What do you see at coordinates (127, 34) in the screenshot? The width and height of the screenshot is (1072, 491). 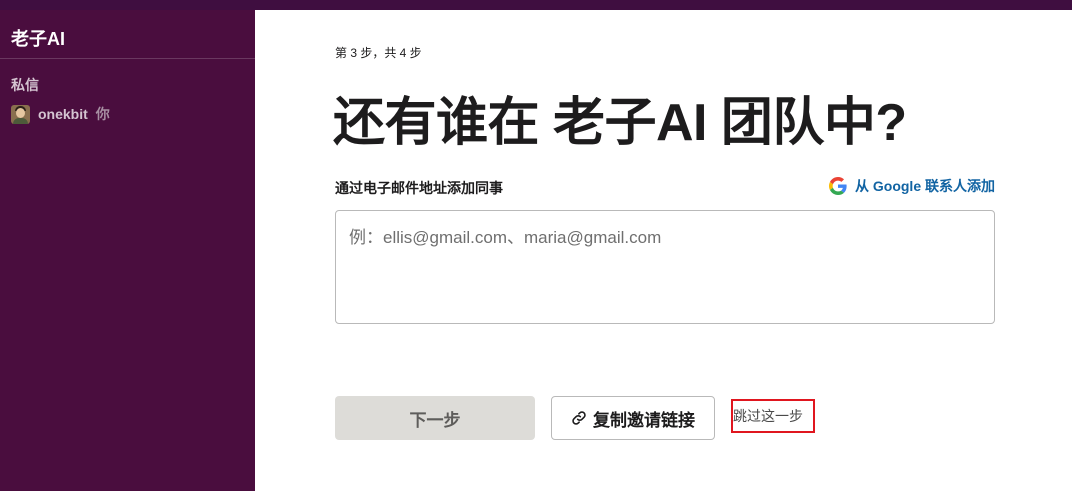 I see `workspace-name: 老子AI` at bounding box center [127, 34].